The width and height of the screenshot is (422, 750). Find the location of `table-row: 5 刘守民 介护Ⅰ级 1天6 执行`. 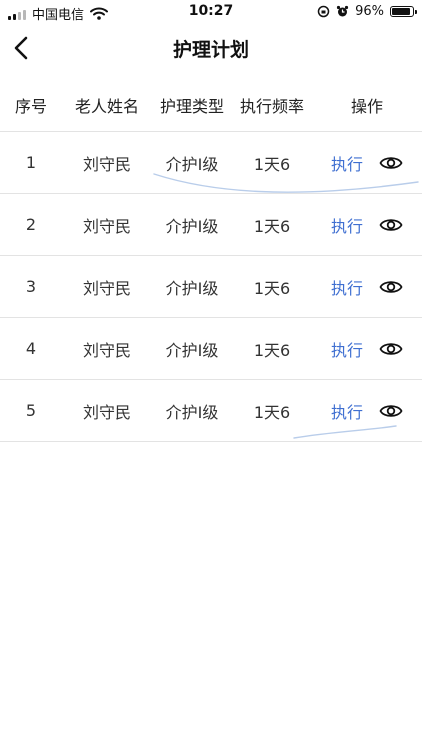

table-row: 5 刘守民 介护Ⅰ级 1天6 执行 is located at coordinates (211, 411).